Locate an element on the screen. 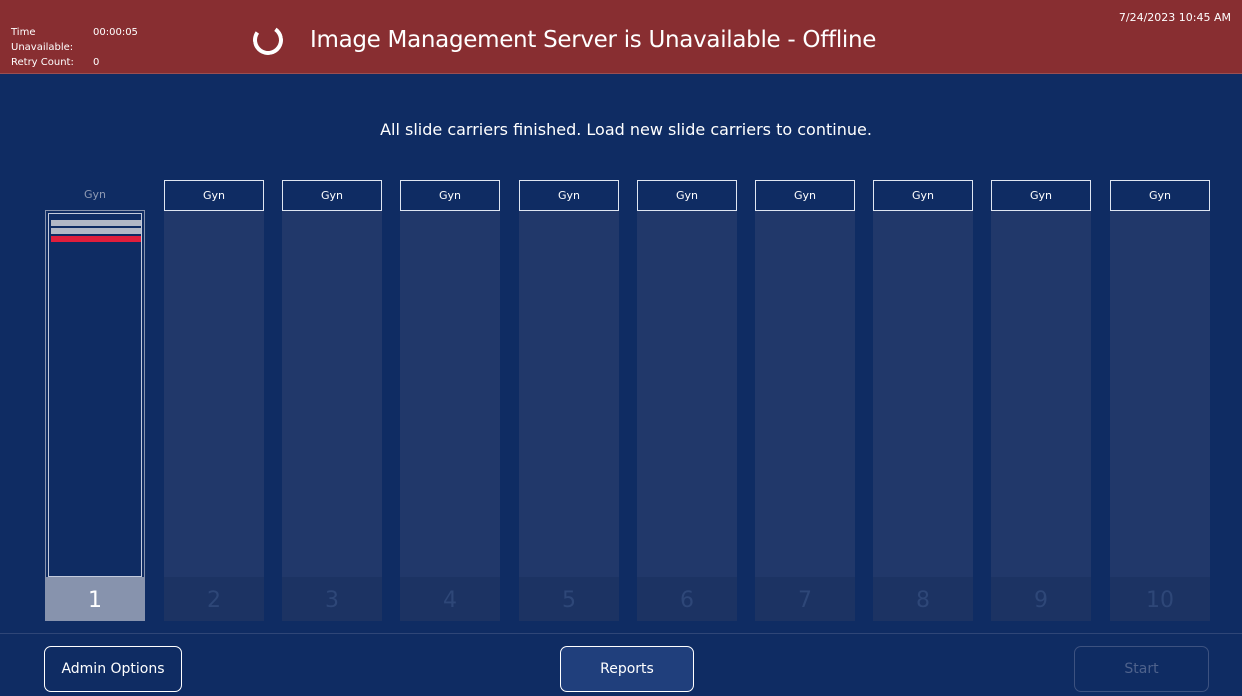  carrier-slot-6: Gyn 6 is located at coordinates (687, 400).